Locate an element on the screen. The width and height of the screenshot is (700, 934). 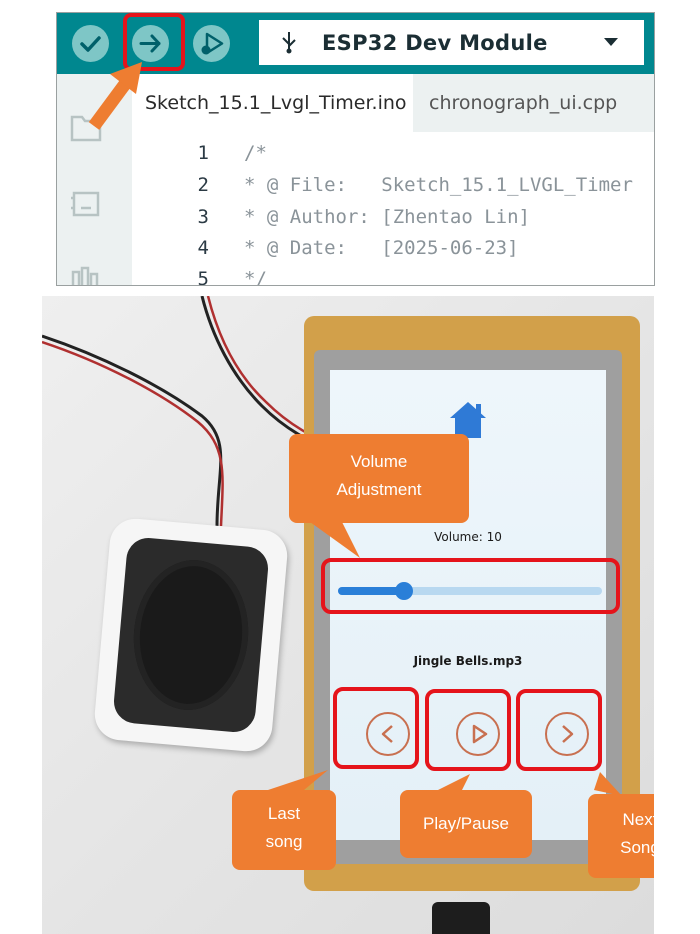
callout-volume: Volume Adjustment is located at coordinates (379, 478).